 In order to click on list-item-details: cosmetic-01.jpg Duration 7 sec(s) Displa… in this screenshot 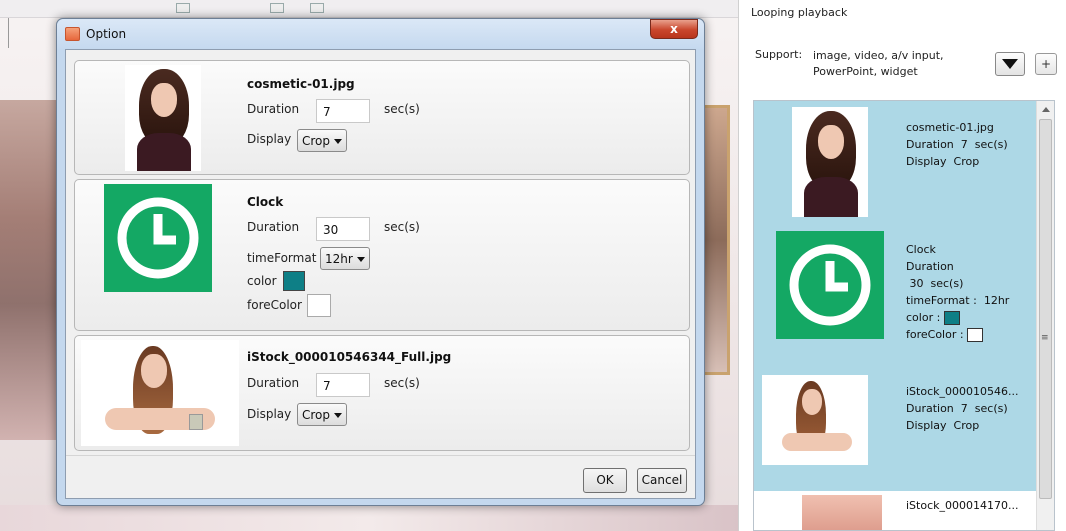, I will do `click(957, 144)`.